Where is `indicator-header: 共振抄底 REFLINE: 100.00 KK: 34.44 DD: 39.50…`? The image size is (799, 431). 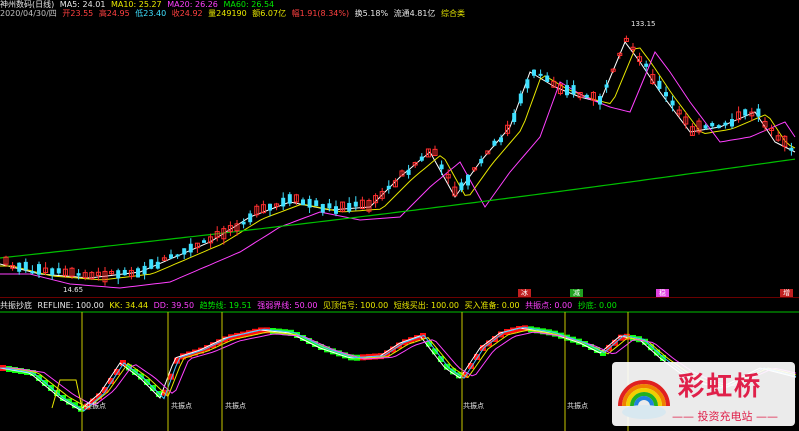 indicator-header: 共振抄底 REFLINE: 100.00 KK: 34.44 DD: 39.50… is located at coordinates (310, 306).